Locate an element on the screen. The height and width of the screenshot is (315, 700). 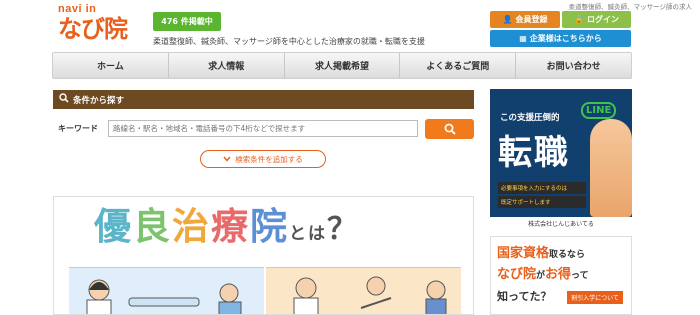
side-ad-license: 国家資格取るなら なび院がお得って 知ってた？ 割引入学について is located at coordinates (561, 275).